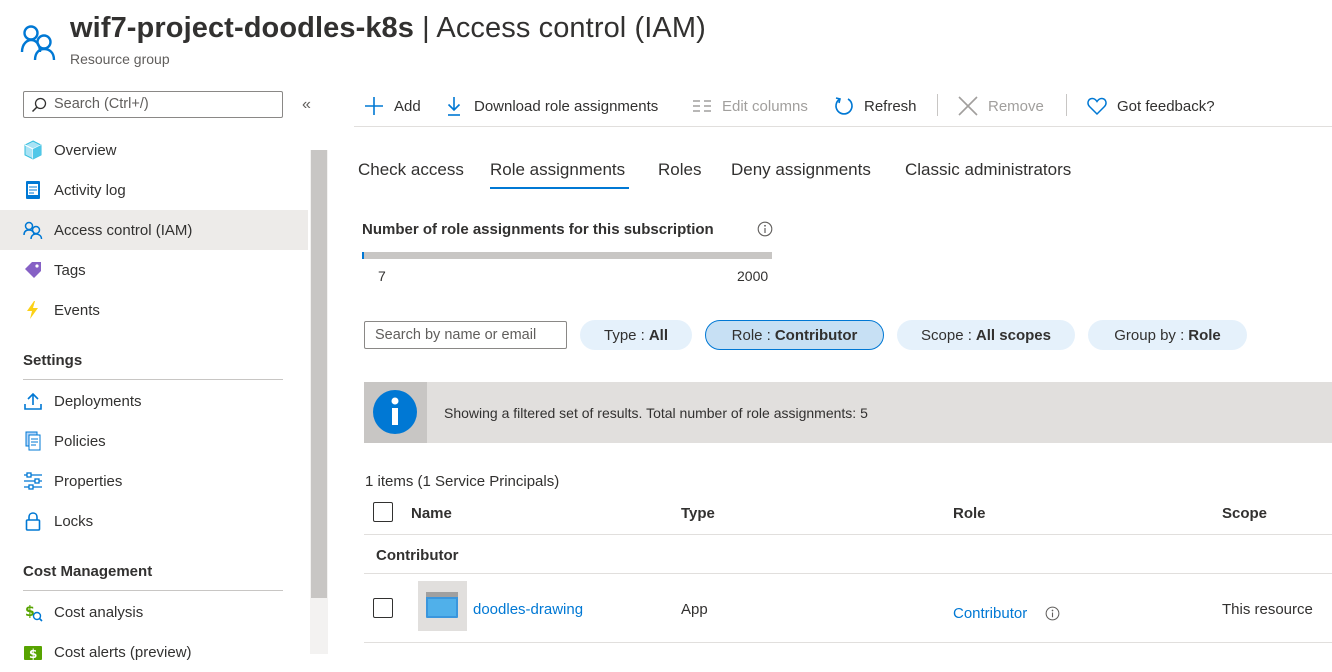 This screenshot has width=1332, height=672. Describe the element at coordinates (77, 310) in the screenshot. I see `sidebar-item-label: Events` at that location.